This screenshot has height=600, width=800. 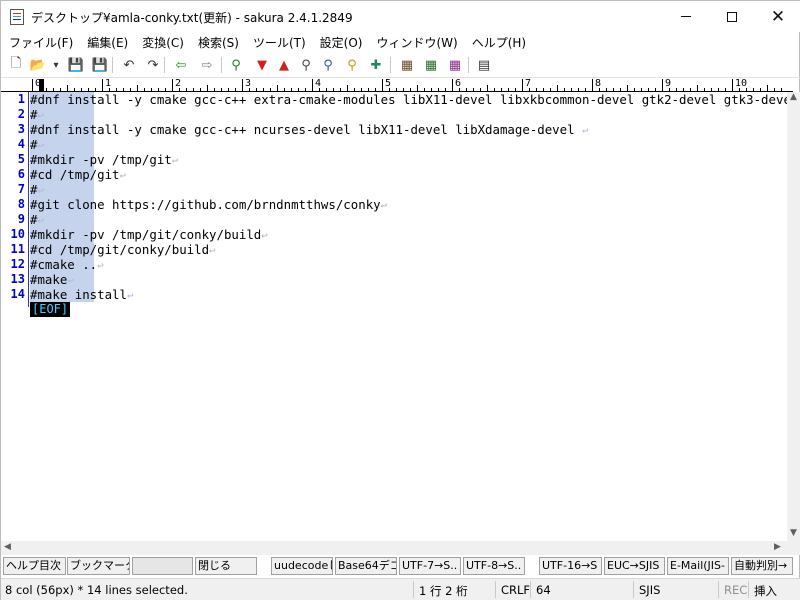 What do you see at coordinates (352, 65) in the screenshot?
I see `grep-icon: ⚲` at bounding box center [352, 65].